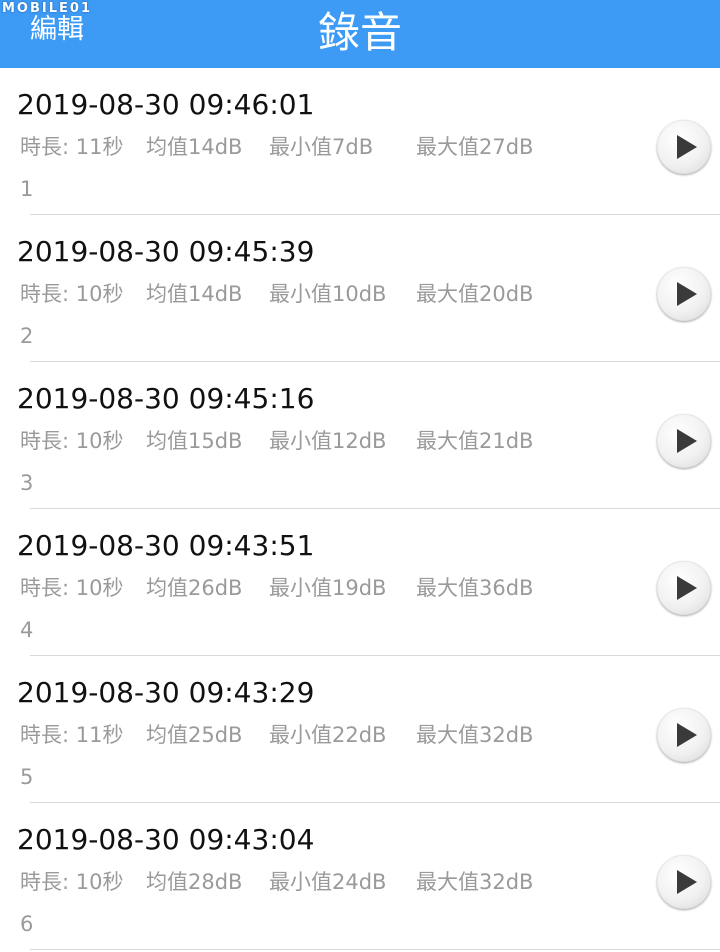 The width and height of the screenshot is (720, 952). Describe the element at coordinates (27, 336) in the screenshot. I see `recording-index: 2` at that location.